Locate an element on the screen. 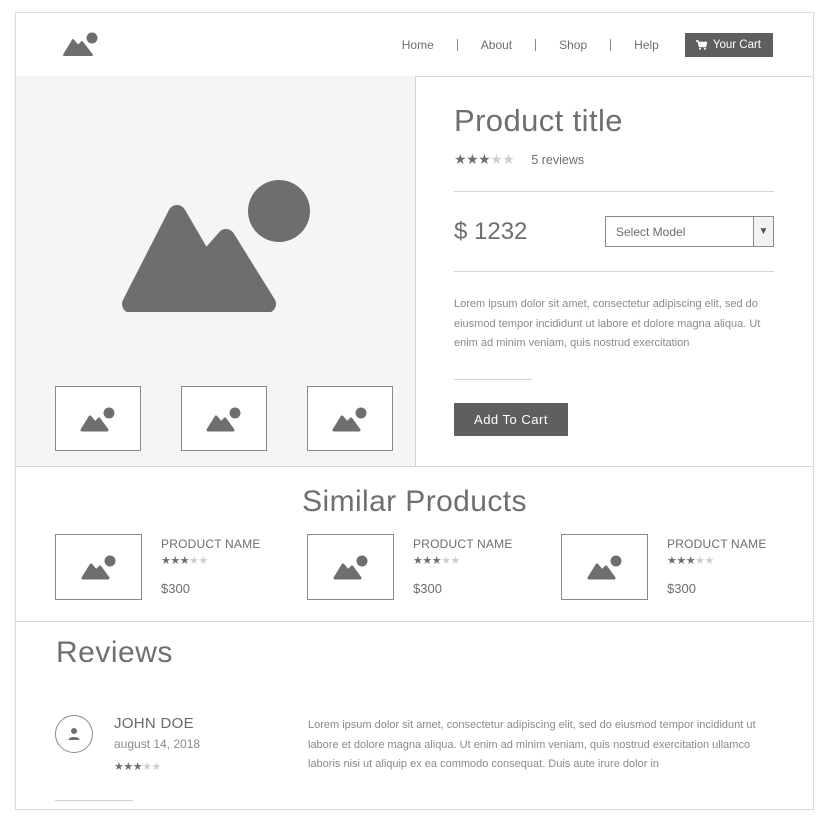 The height and width of the screenshot is (825, 830). avatar is located at coordinates (74, 734).